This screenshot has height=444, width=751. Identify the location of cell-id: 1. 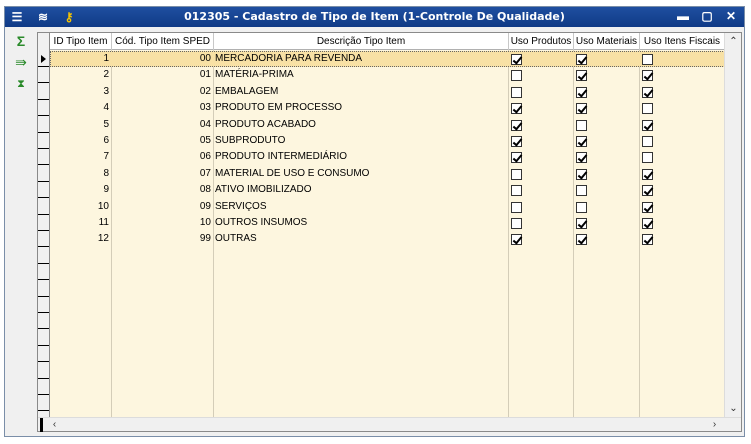
(81, 59).